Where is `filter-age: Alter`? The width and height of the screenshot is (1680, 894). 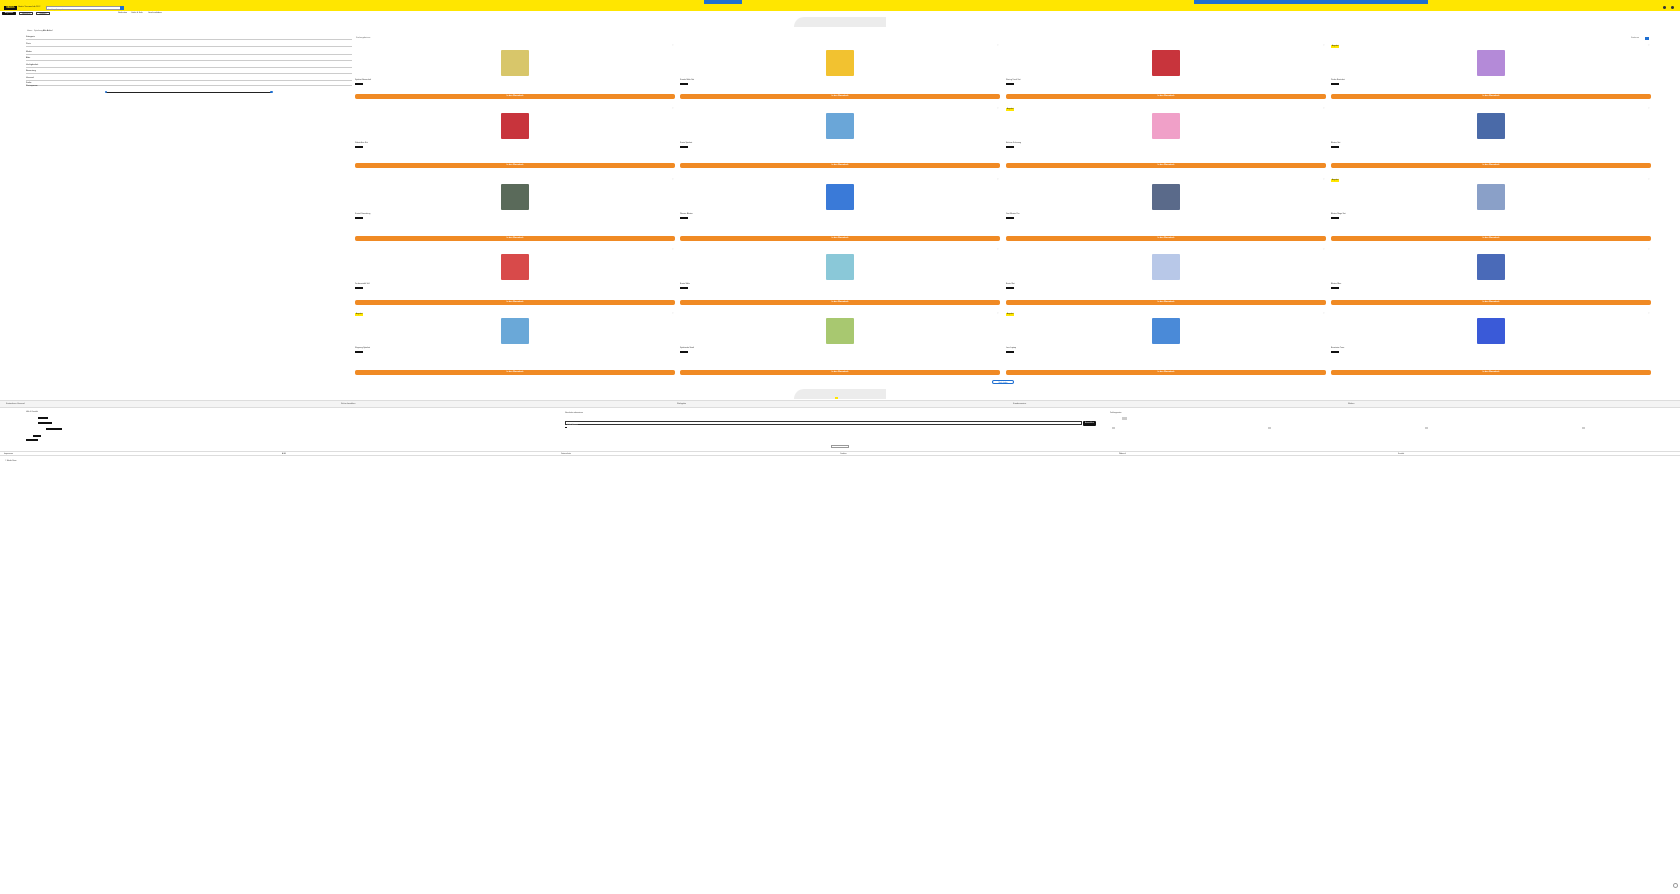 filter-age: Alter is located at coordinates (189, 59).